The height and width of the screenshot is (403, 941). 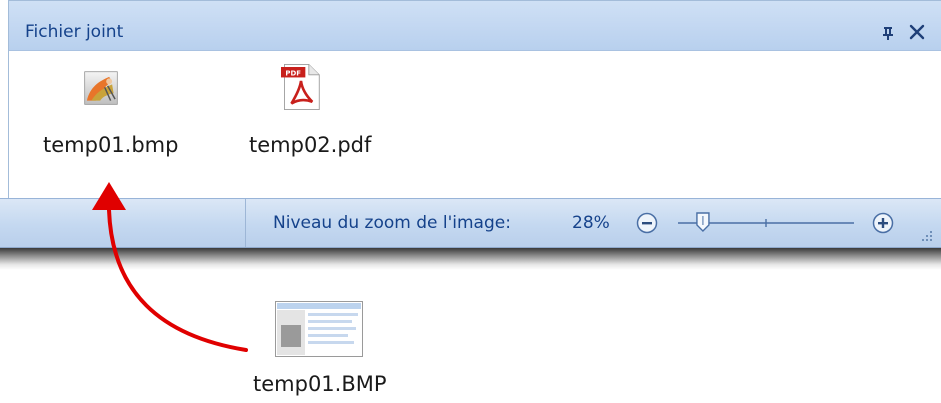 What do you see at coordinates (111, 145) in the screenshot?
I see `attachment-name: temp01.bmp` at bounding box center [111, 145].